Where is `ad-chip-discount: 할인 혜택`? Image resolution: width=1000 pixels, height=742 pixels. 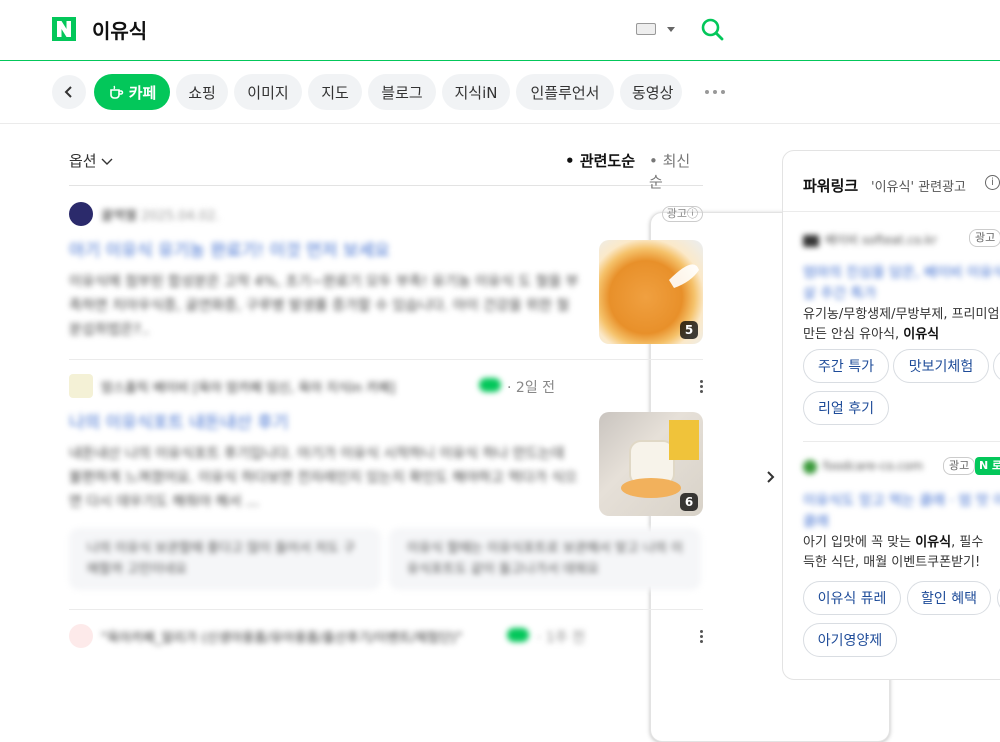
ad-chip-discount: 할인 혜택 is located at coordinates (949, 598).